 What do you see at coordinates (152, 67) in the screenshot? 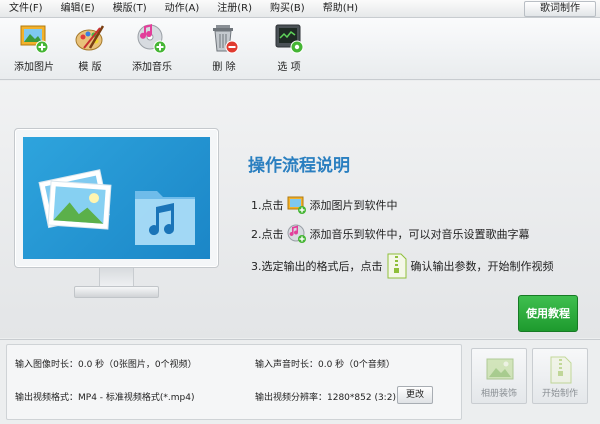
I see `add-music-label: 添加音乐` at bounding box center [152, 67].